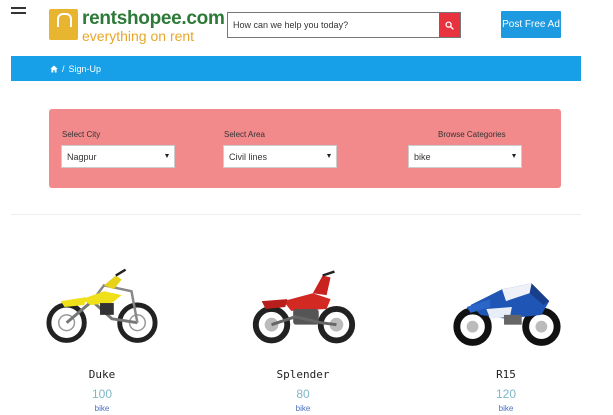 The height and width of the screenshot is (415, 613). I want to click on search-bar, so click(344, 25).